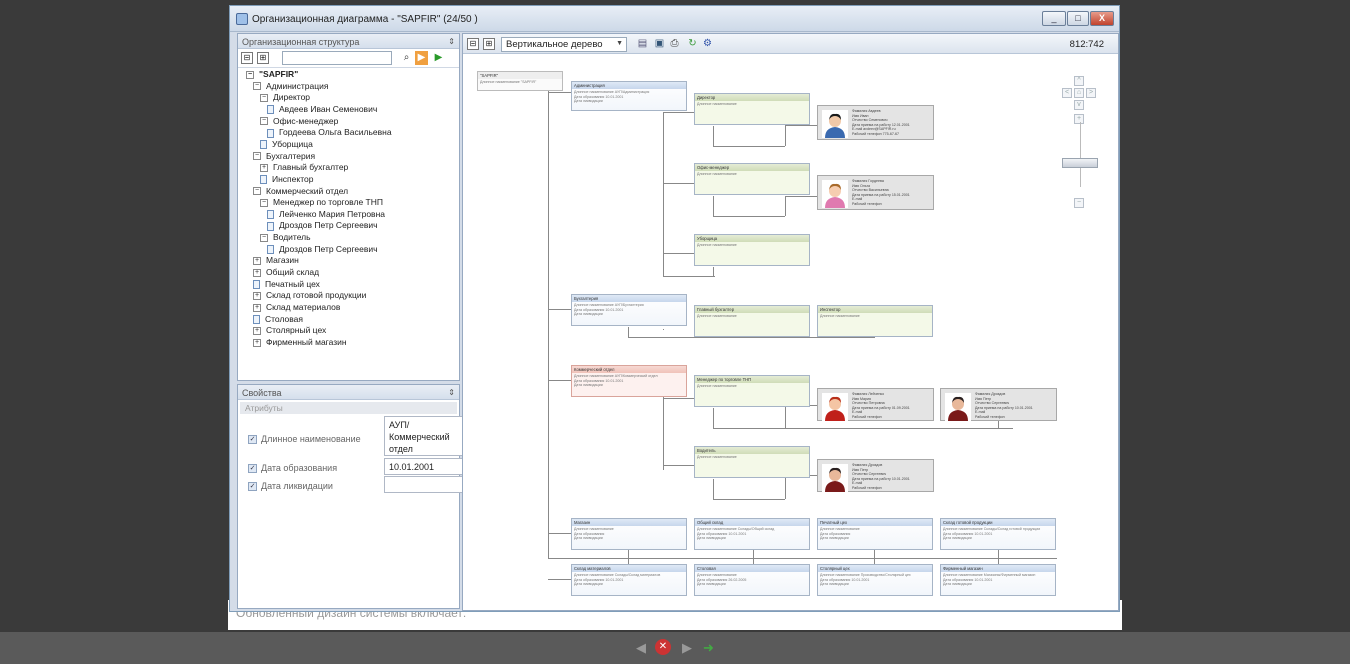  What do you see at coordinates (278, 319) in the screenshot?
I see `tree-node: Столовая` at bounding box center [278, 319].